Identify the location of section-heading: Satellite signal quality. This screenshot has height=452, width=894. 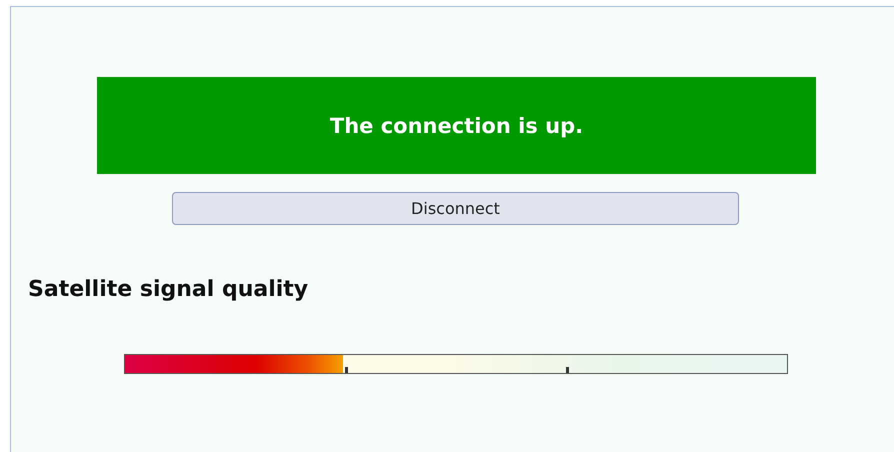
(169, 289).